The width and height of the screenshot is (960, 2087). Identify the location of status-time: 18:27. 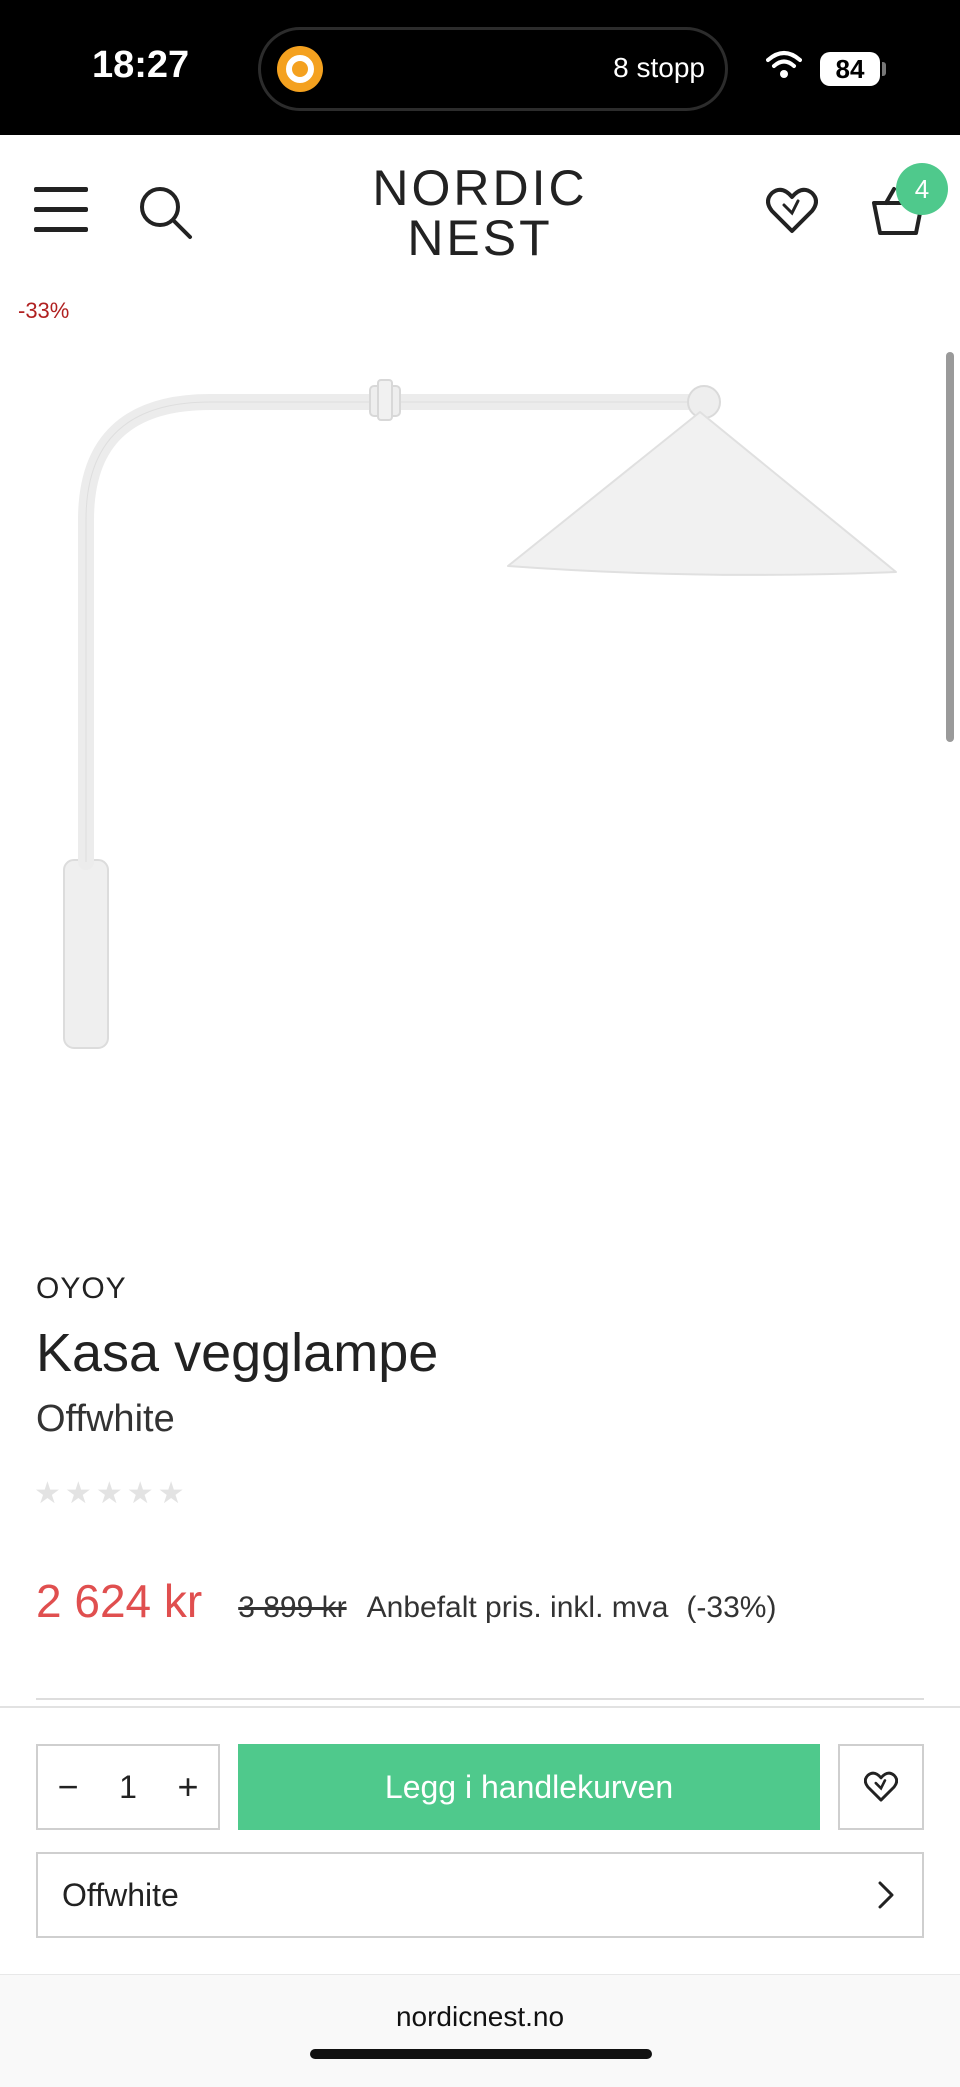
(141, 65).